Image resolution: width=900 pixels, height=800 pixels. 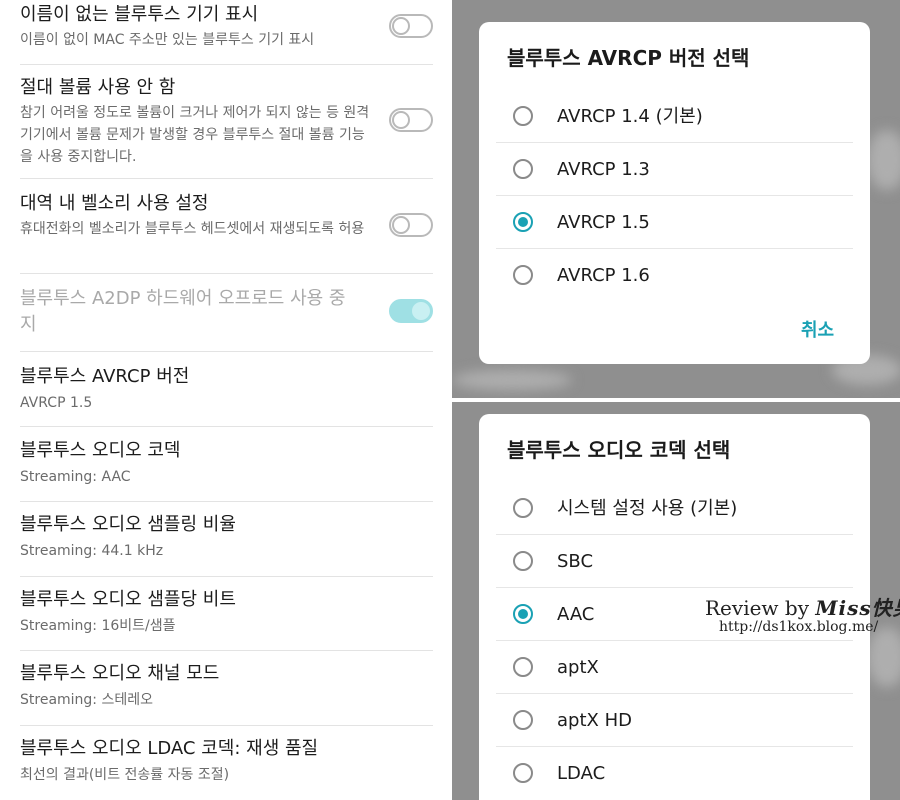 What do you see at coordinates (75, 477) in the screenshot?
I see `setting-subtitle: Streaming: AAC` at bounding box center [75, 477].